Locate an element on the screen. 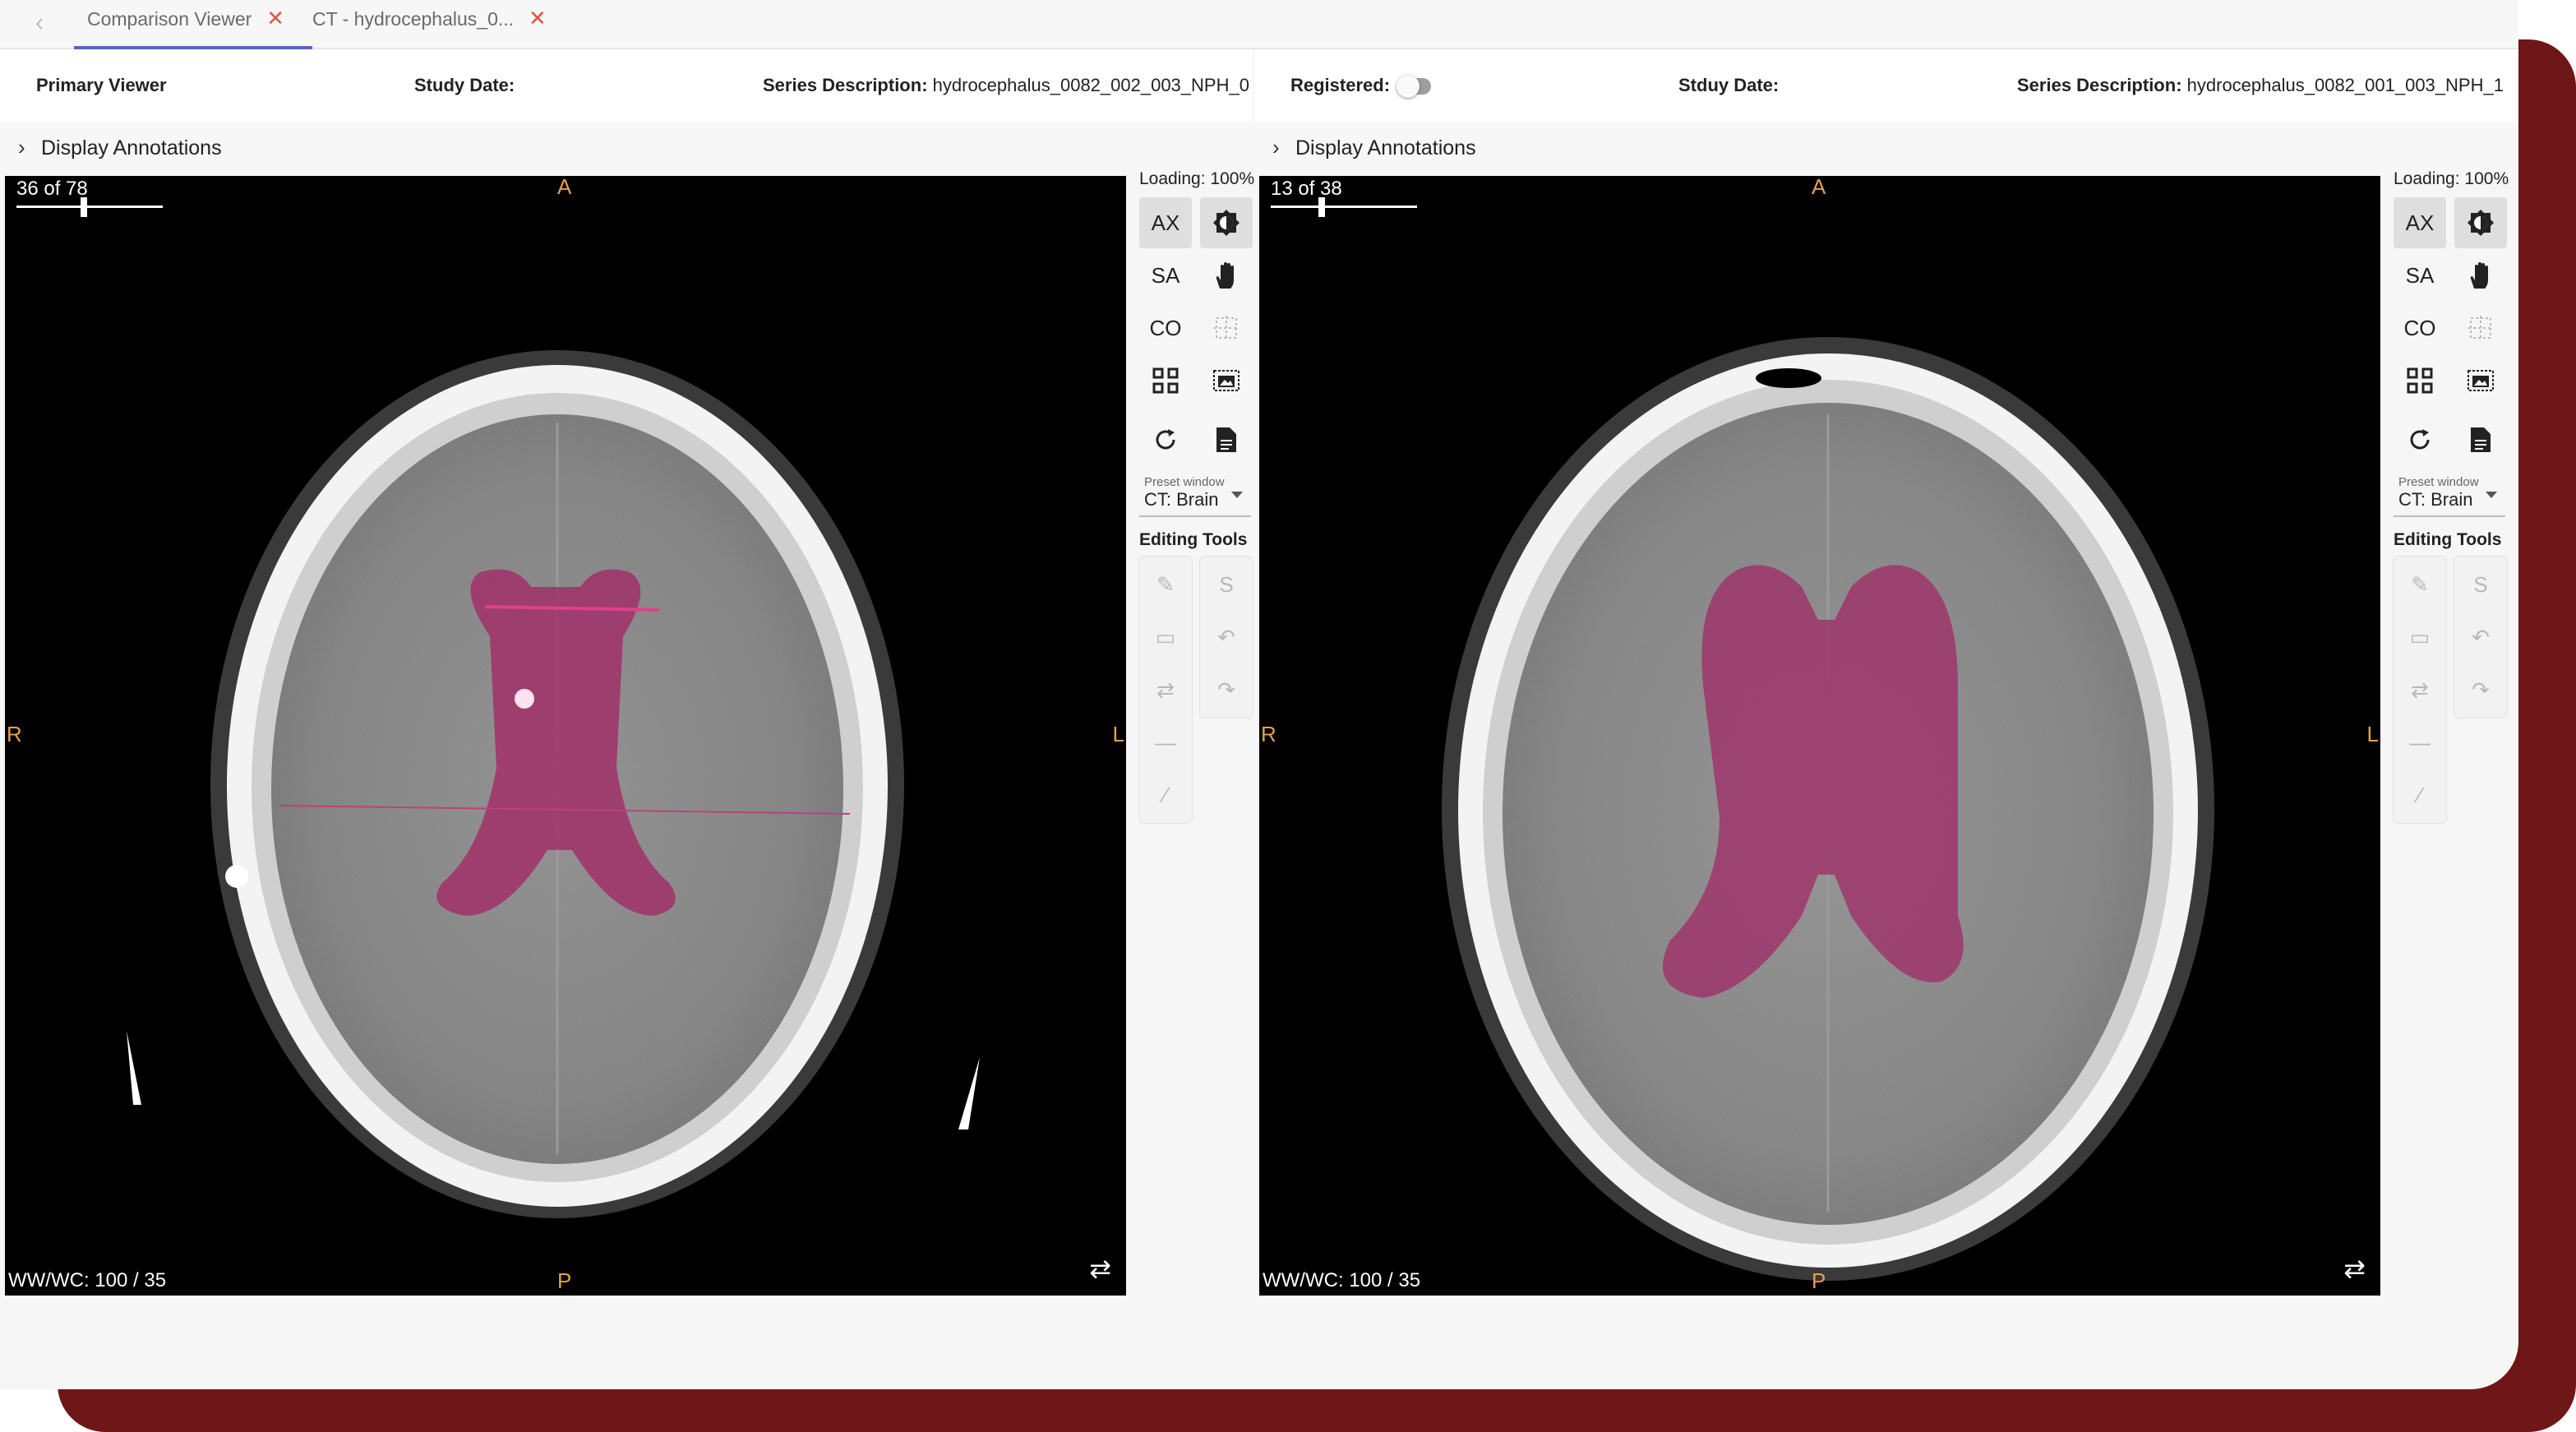 This screenshot has height=1432, width=2576. contrast-icon is located at coordinates (2481, 223).